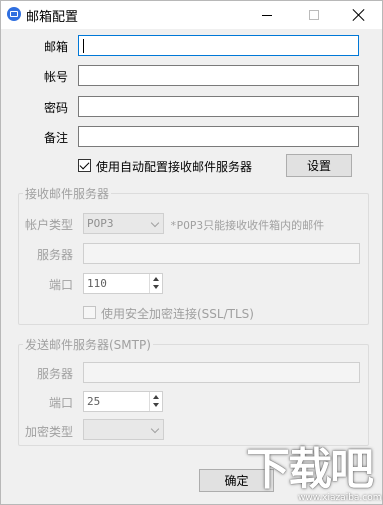 The width and height of the screenshot is (383, 505). I want to click on ssl-checkbox, so click(89, 312).